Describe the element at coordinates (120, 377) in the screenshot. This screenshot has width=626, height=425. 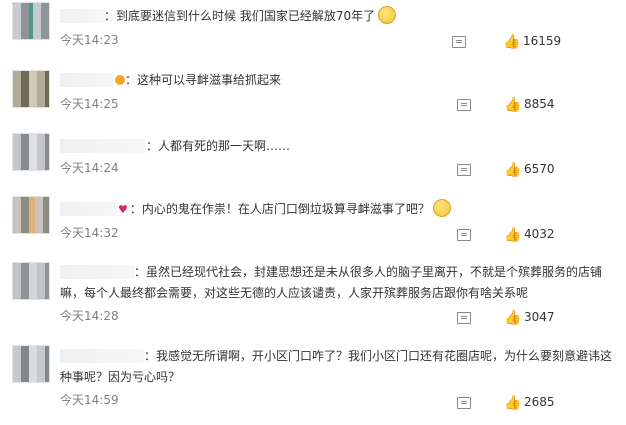
I see `comment-text: 种事呢？因为亏心吗？` at that location.